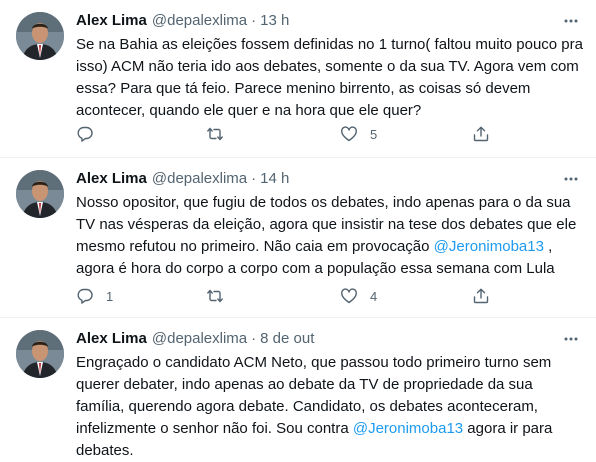 The image size is (596, 462). What do you see at coordinates (96, 134) in the screenshot?
I see `reply-button` at bounding box center [96, 134].